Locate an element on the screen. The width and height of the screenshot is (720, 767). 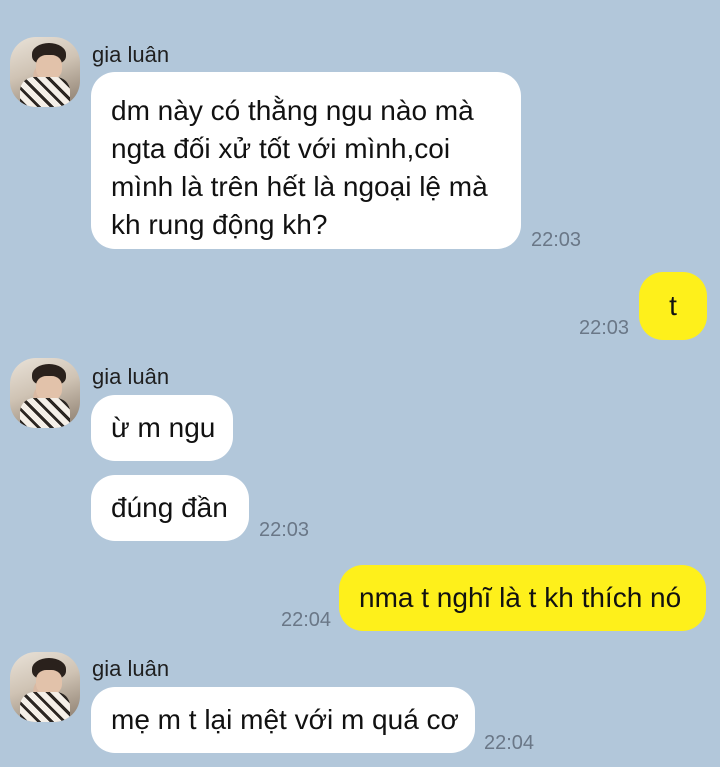
message-line: ngta đối xử tốt với mình,coi is located at coordinates (281, 148).